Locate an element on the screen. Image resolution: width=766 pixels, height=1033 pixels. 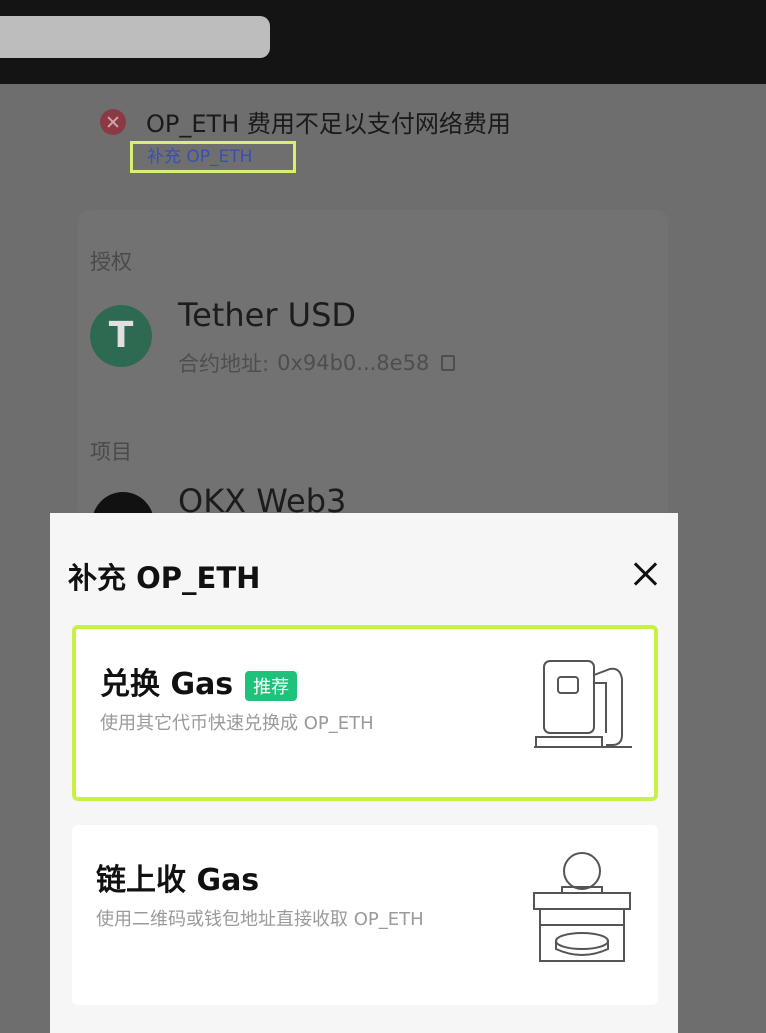
option-description: 使用其它代币快速兑换成 OP_ETH is located at coordinates (237, 723).